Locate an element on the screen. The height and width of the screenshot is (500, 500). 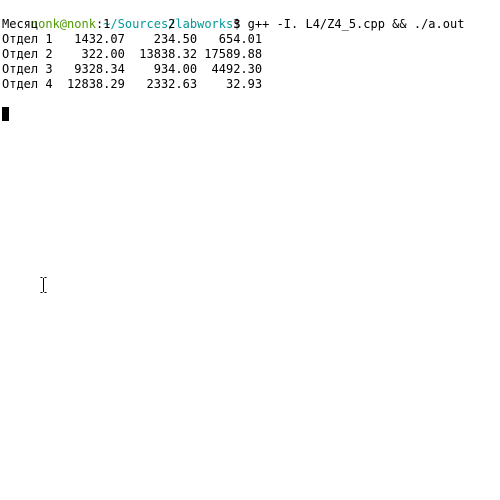
output-line: Отдел 3 9328.34 934.00 4492.30 is located at coordinates (132, 69).